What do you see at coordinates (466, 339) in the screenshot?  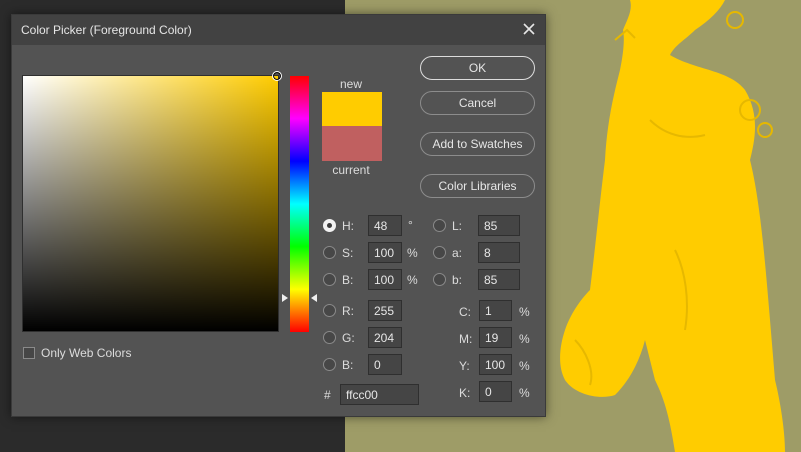 I see `magenta-label: M:` at bounding box center [466, 339].